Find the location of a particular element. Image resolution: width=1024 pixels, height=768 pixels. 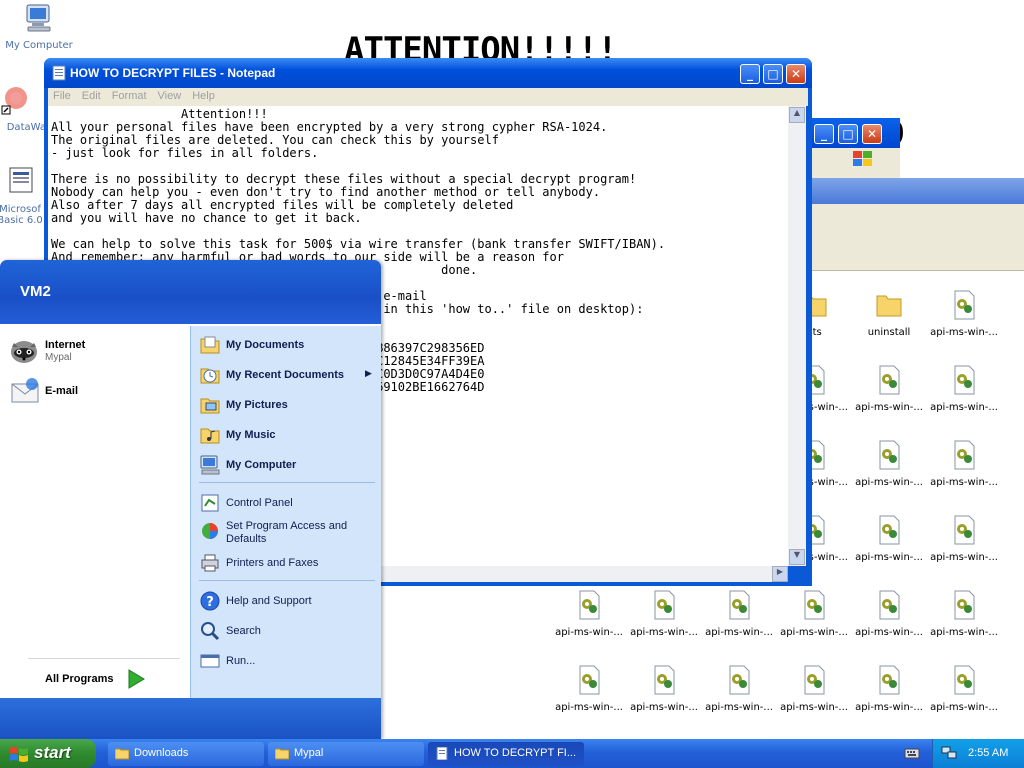

menu-file: File is located at coordinates (62, 95).